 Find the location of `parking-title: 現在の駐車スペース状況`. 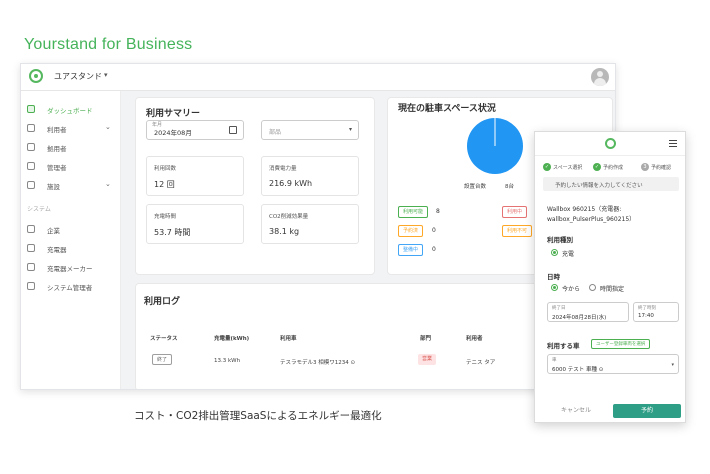

parking-title: 現在の駐車スペース状況 is located at coordinates (447, 109).